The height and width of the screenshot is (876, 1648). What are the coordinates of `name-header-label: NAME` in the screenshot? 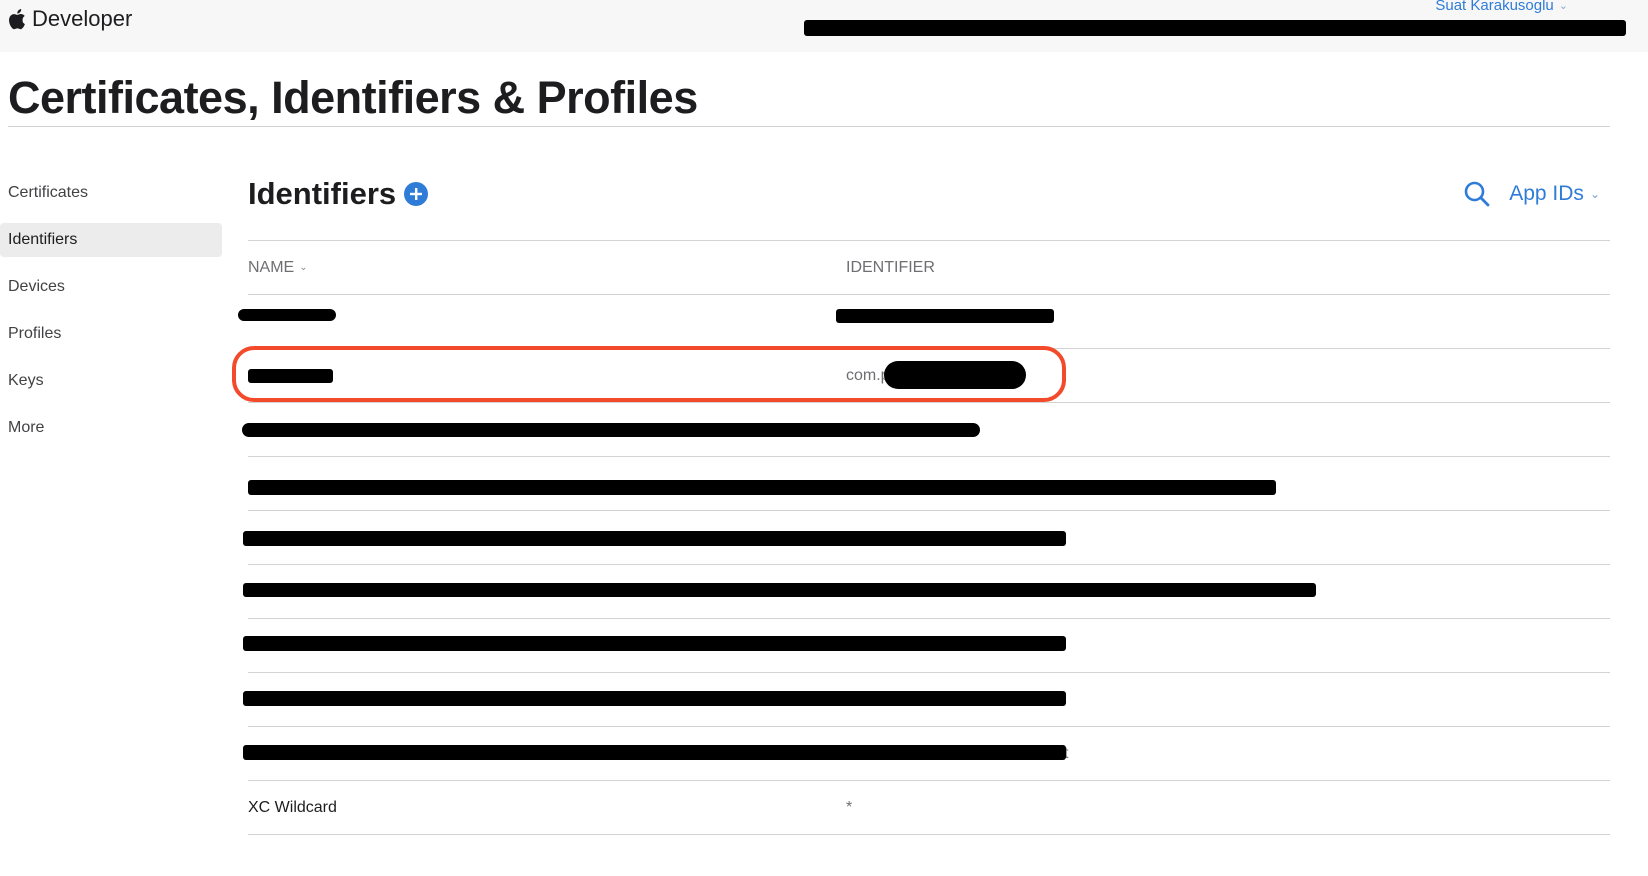 It's located at (271, 267).